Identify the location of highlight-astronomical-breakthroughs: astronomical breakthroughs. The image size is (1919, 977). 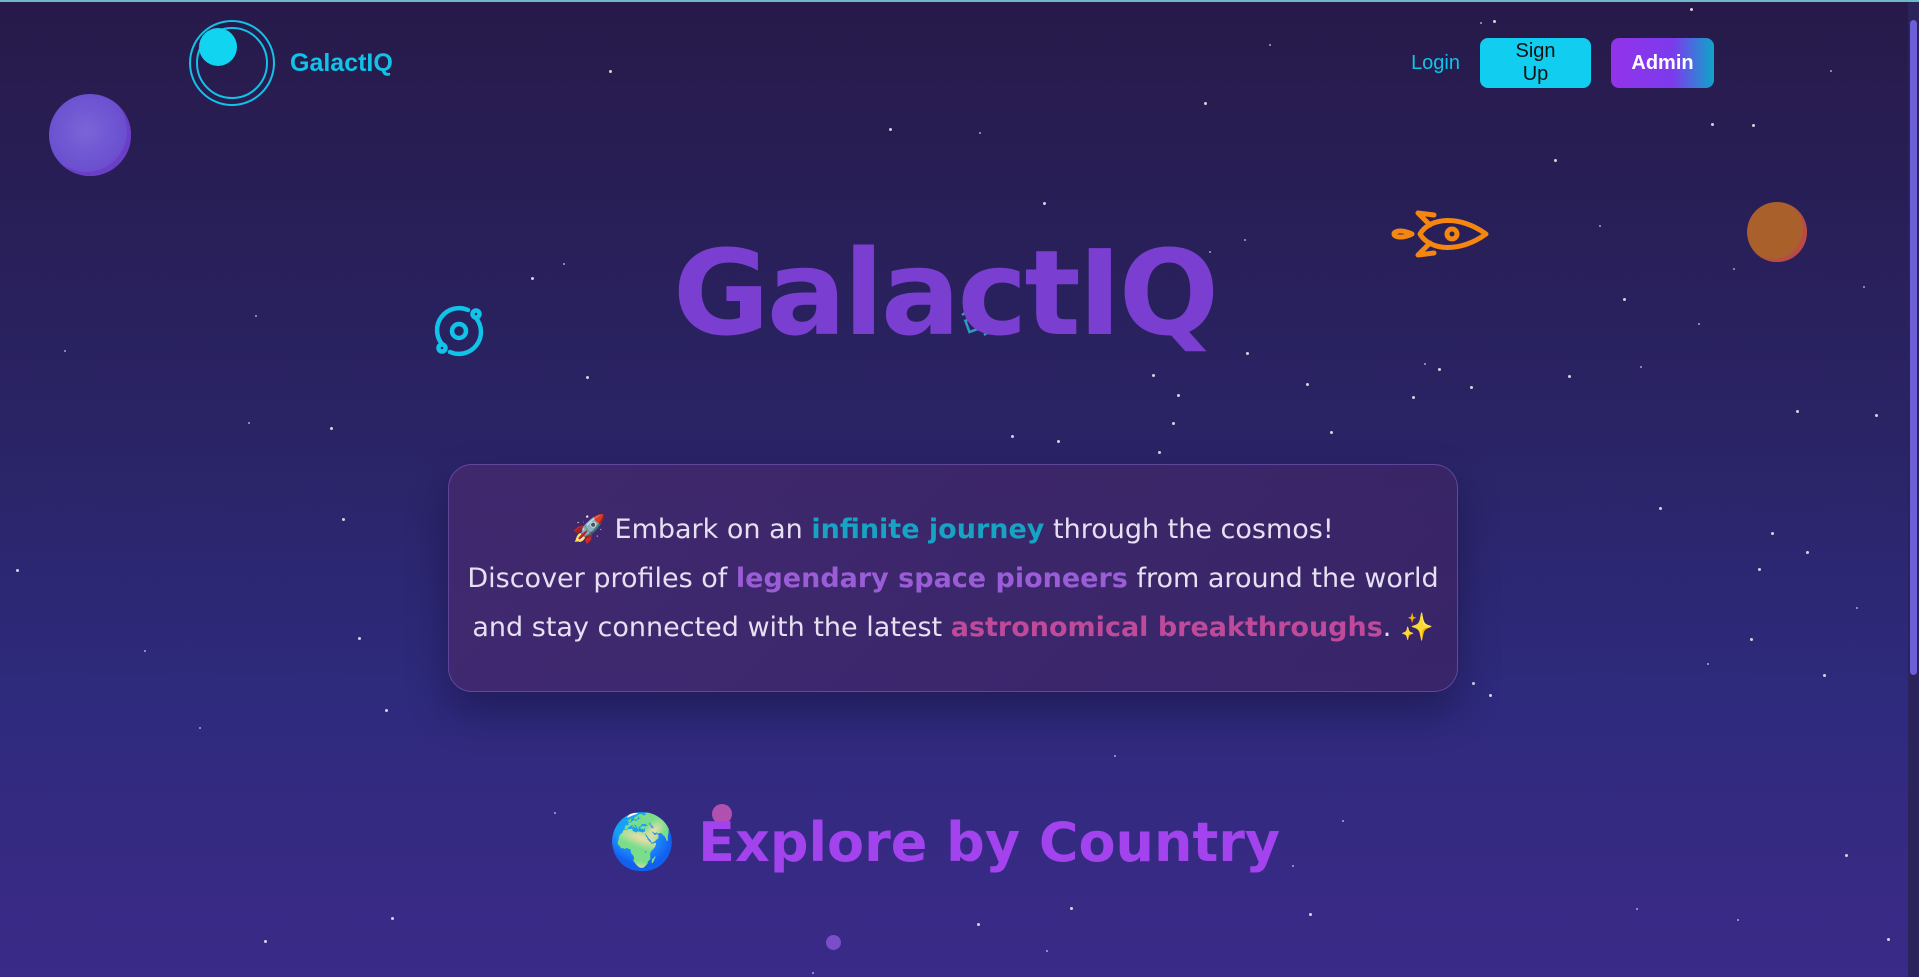
(1166, 627).